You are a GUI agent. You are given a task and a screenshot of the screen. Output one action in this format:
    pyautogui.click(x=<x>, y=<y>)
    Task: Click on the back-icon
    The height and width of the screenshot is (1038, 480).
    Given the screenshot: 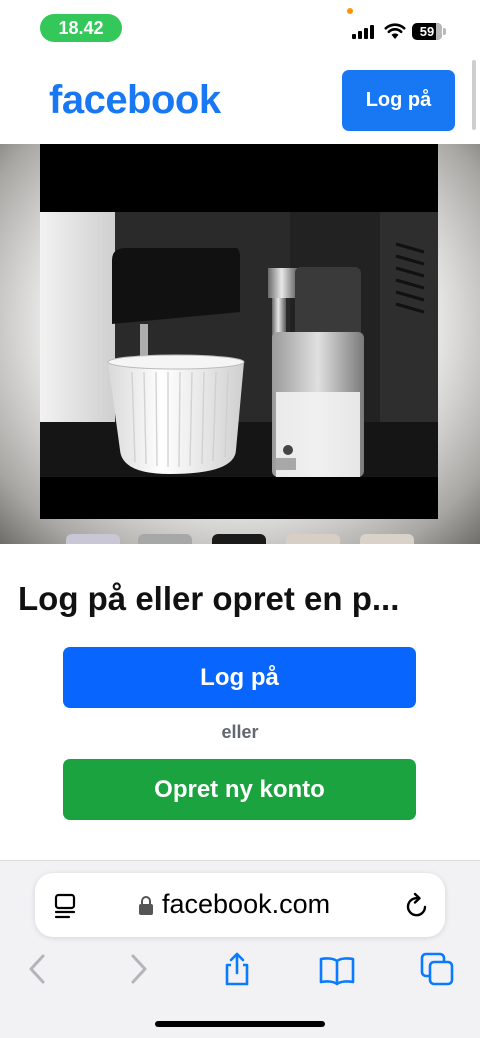 What is the action you would take?
    pyautogui.click(x=38, y=969)
    